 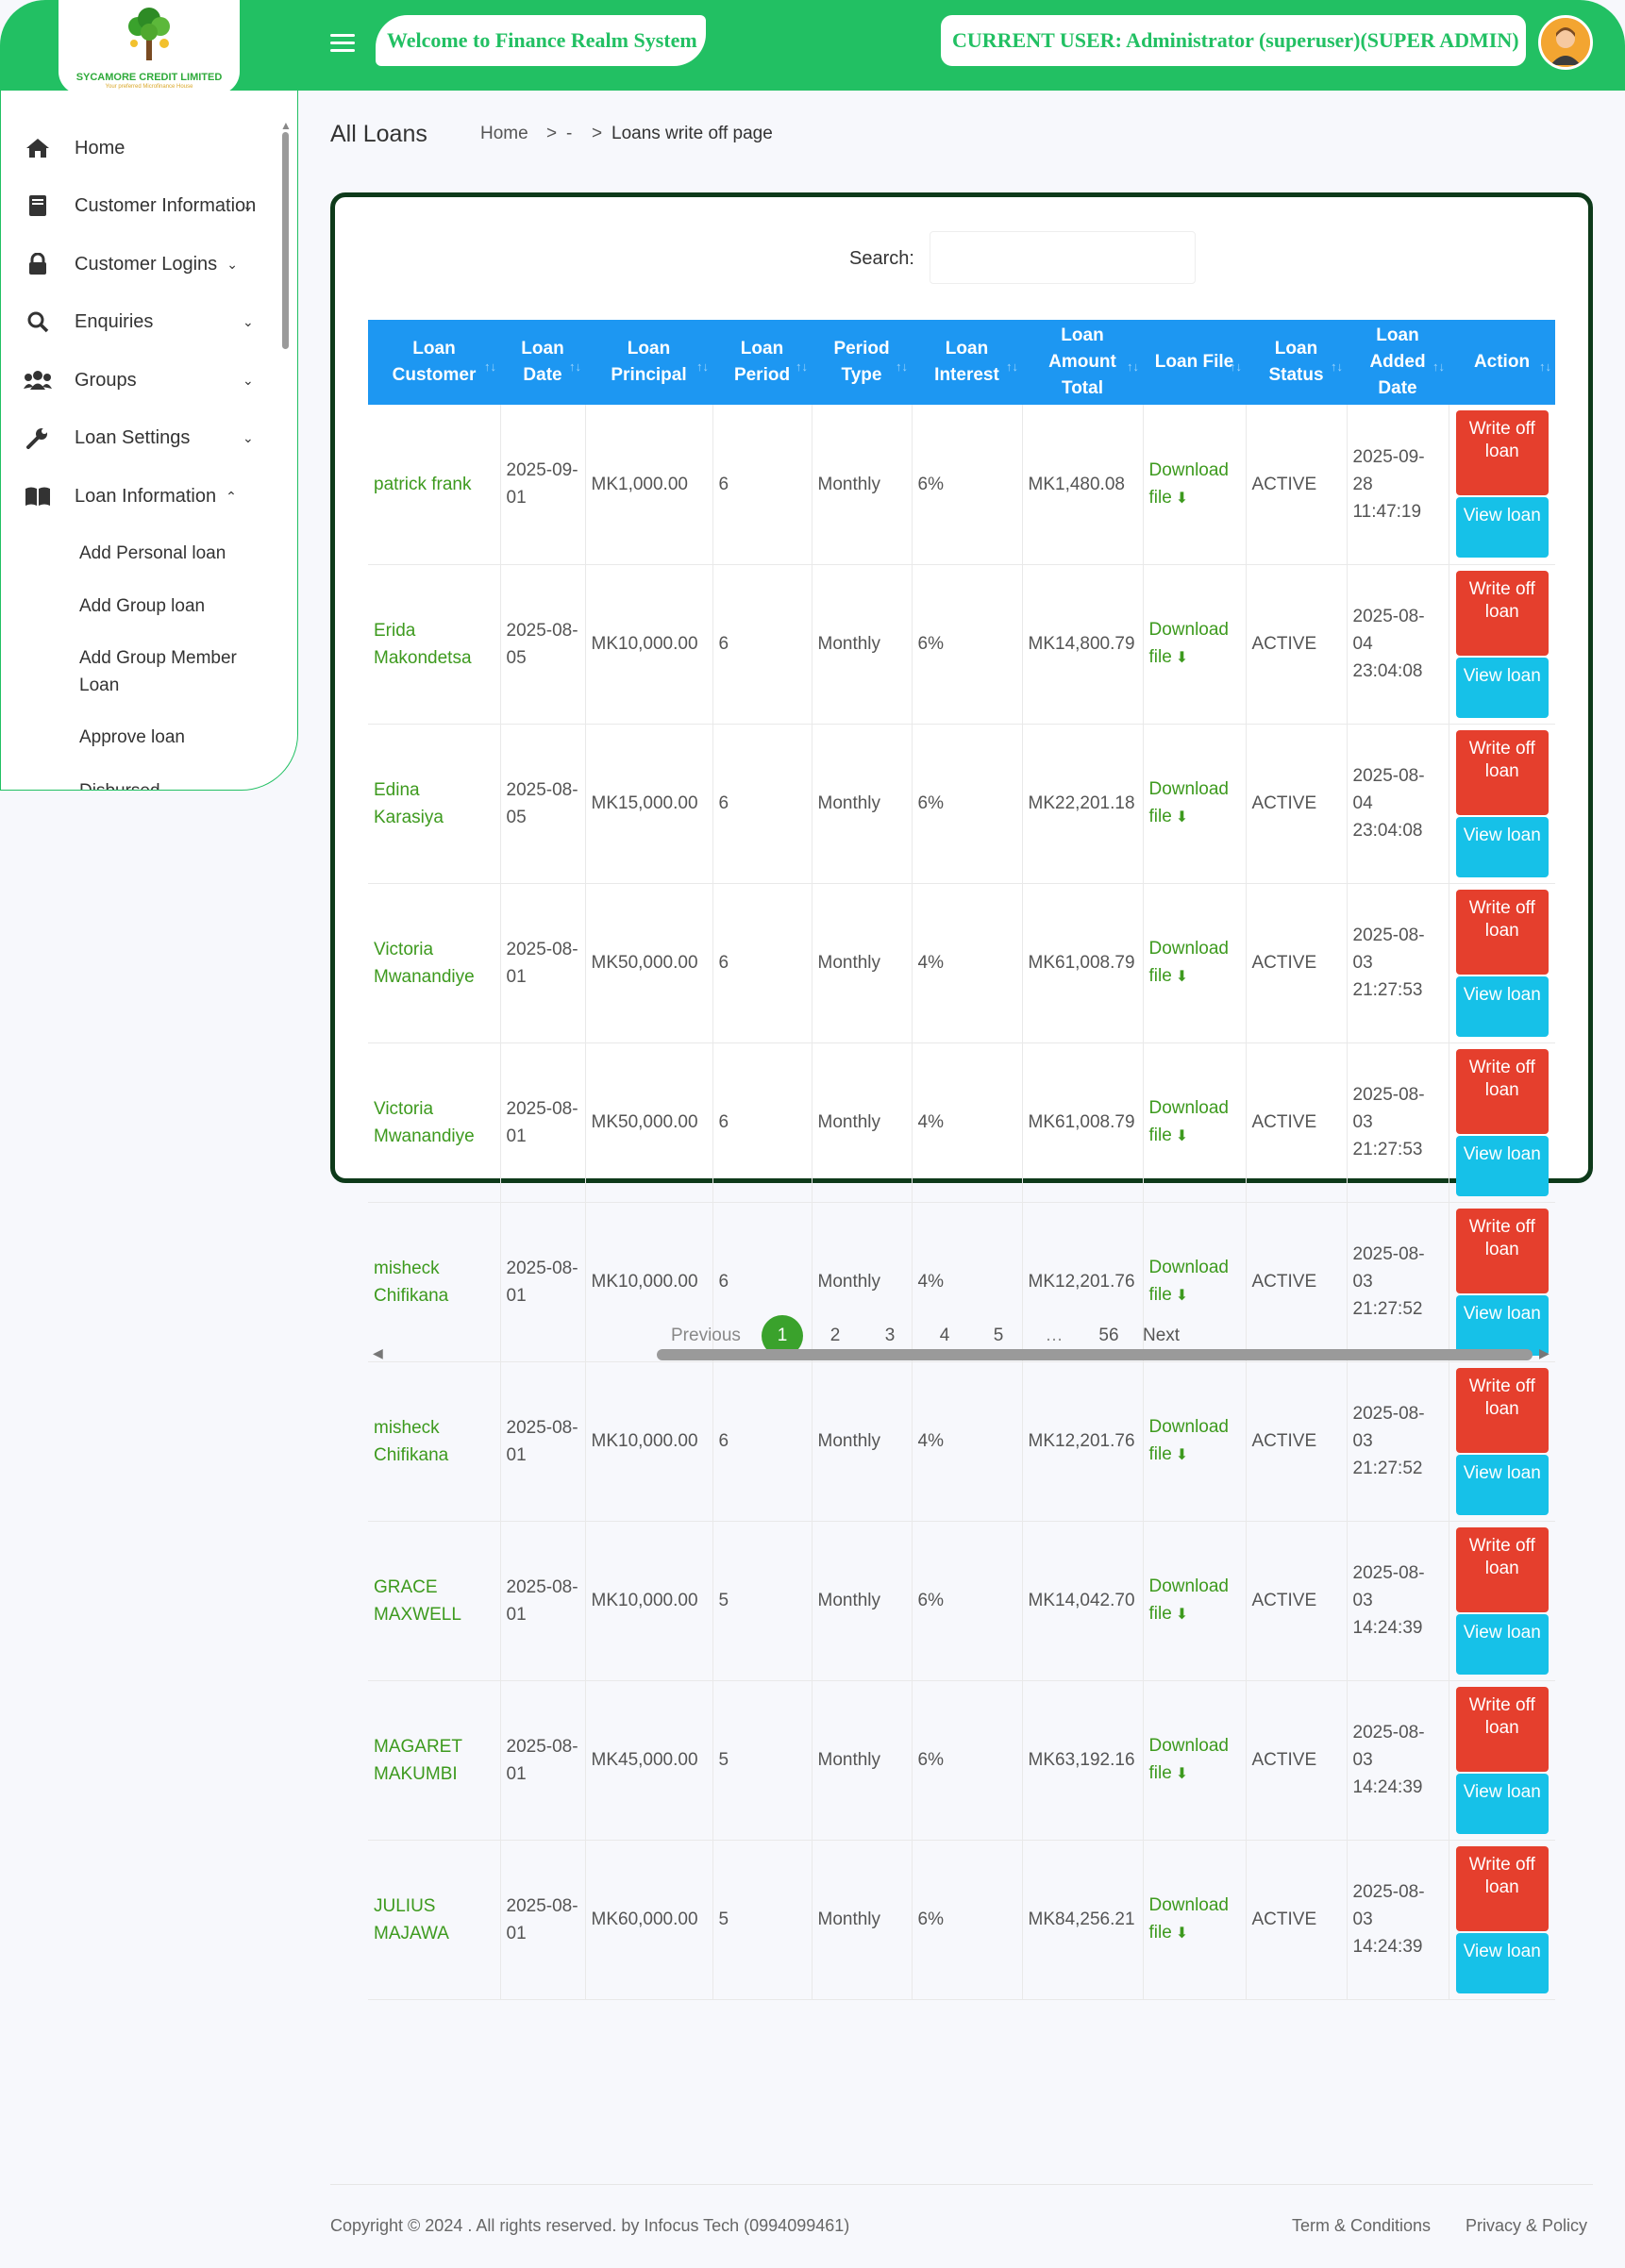 What do you see at coordinates (1526, 2226) in the screenshot?
I see `footer-privacy-link: Privacy & Policy` at bounding box center [1526, 2226].